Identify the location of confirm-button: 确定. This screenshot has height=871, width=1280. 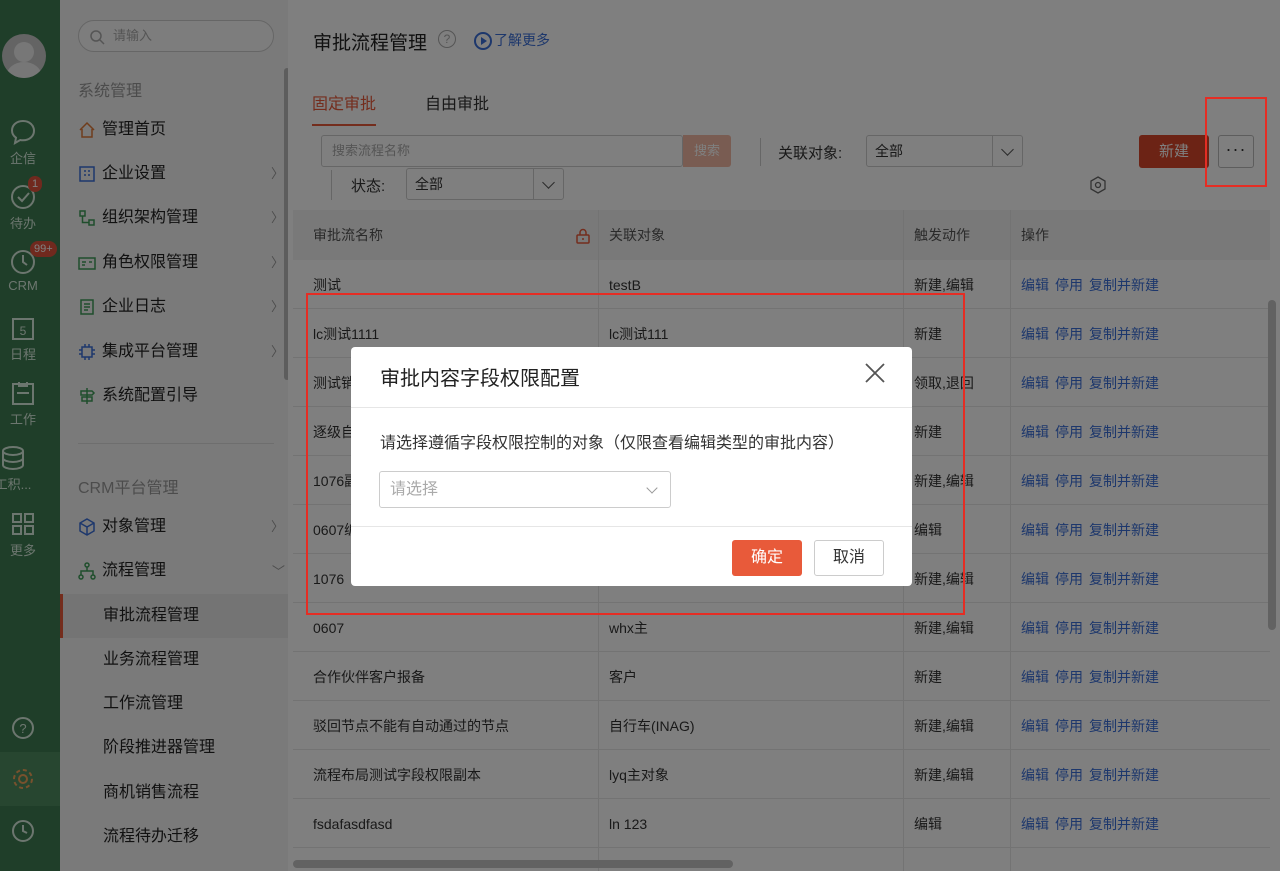
(767, 558).